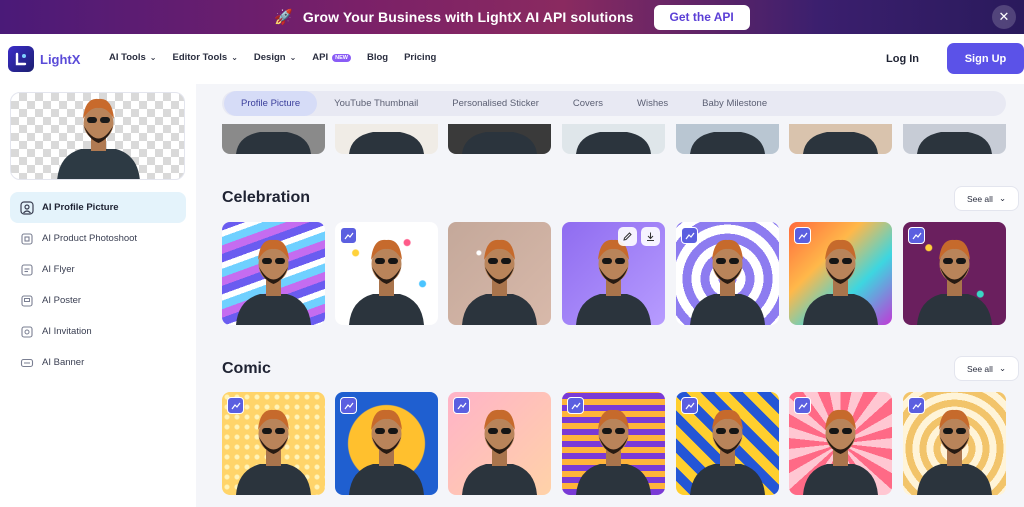 The height and width of the screenshot is (507, 1024). I want to click on banner-icon, so click(27, 363).